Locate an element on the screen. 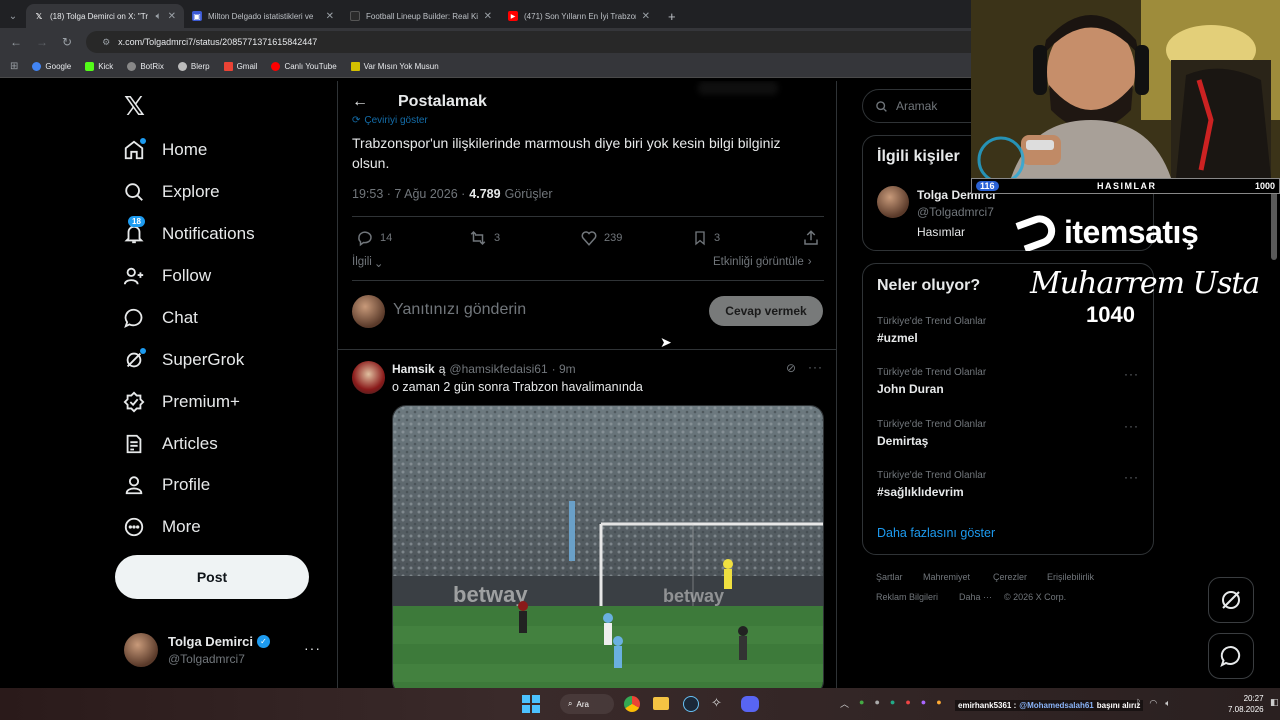  bookmark-google: Google is located at coordinates (51, 66).